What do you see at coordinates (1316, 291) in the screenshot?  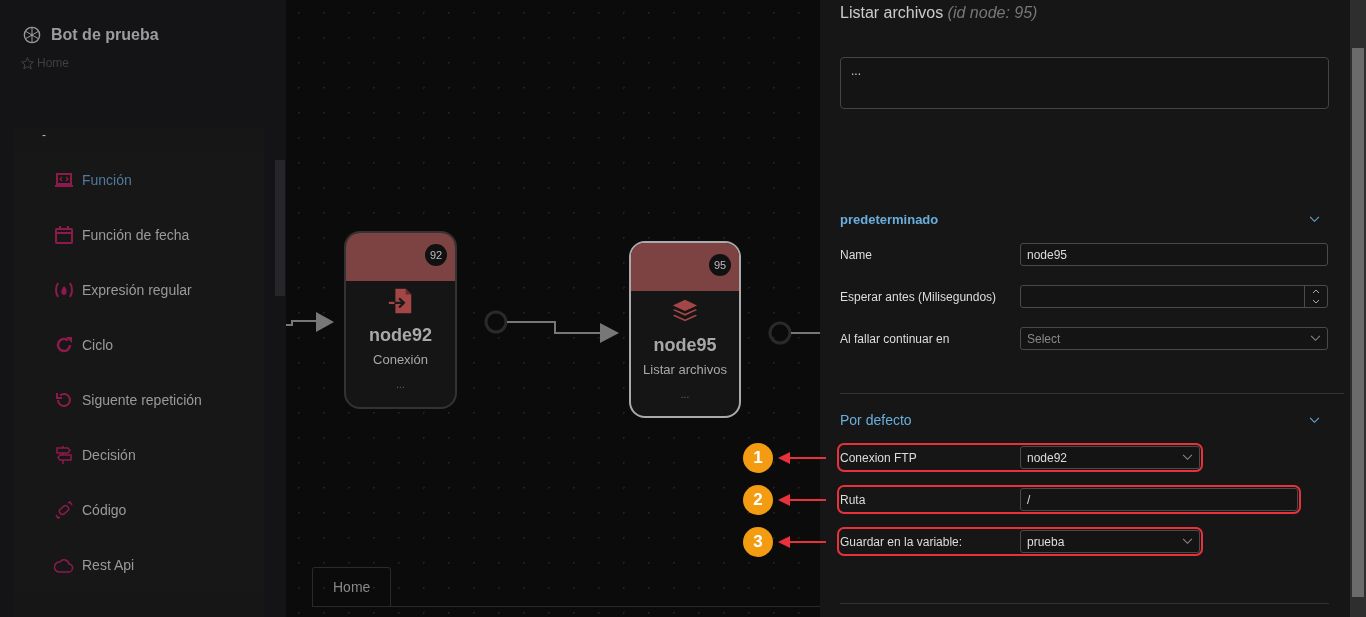 I see `spin-up-icon` at bounding box center [1316, 291].